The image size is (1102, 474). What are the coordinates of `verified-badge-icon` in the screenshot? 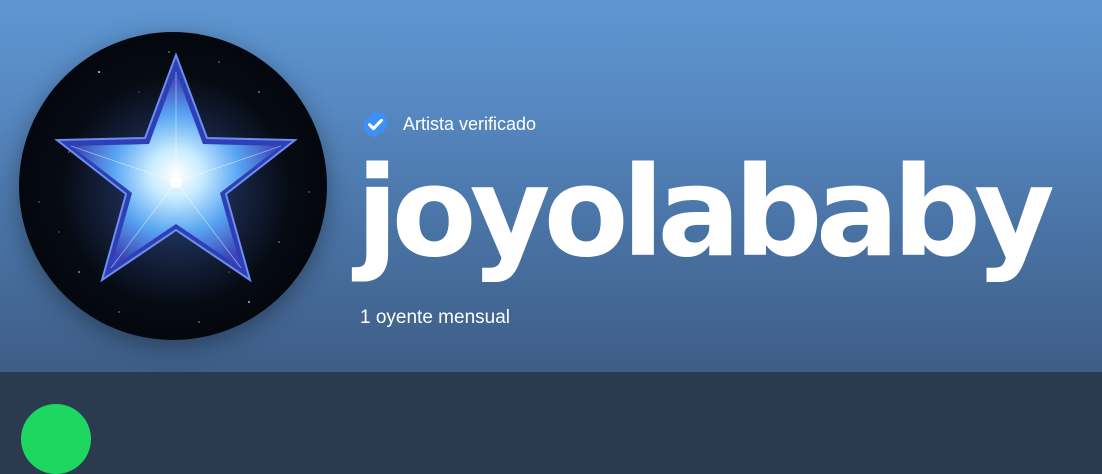 It's located at (375, 124).